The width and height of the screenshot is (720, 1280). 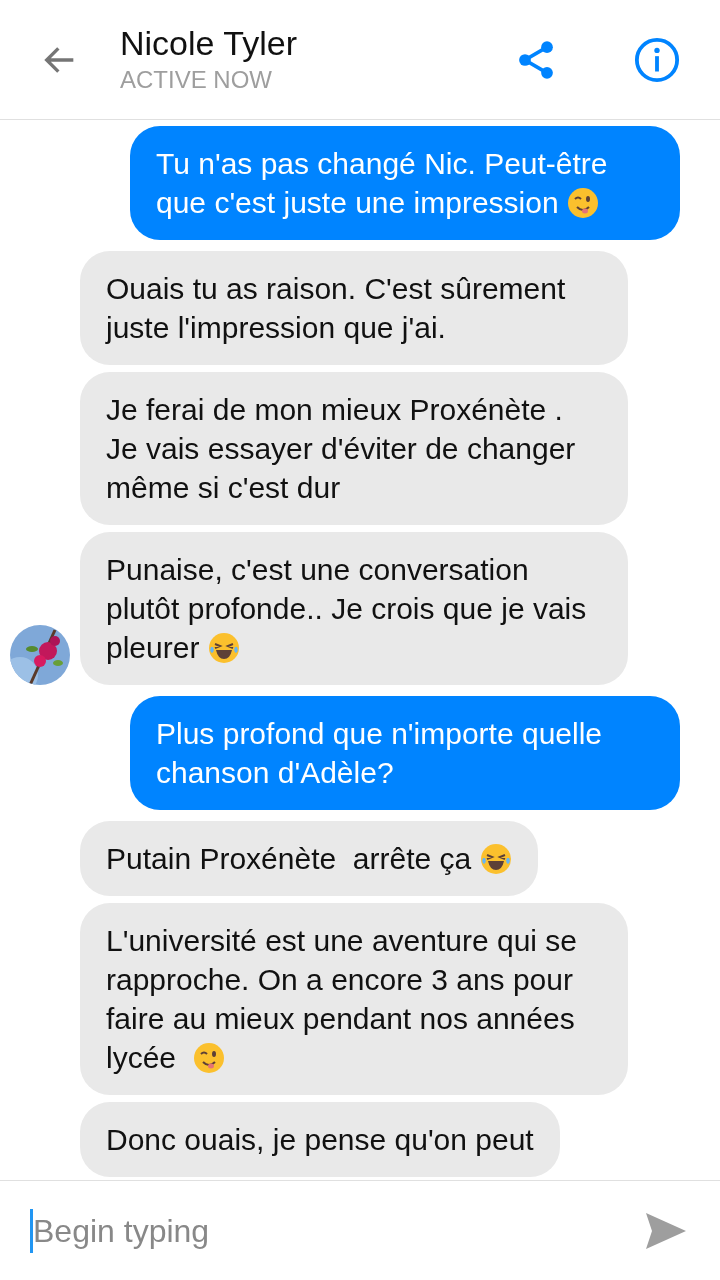 I want to click on message-bubble: Tu n'as pas changé Nic. Peut-être que c'est juste une impression, so click(x=405, y=183).